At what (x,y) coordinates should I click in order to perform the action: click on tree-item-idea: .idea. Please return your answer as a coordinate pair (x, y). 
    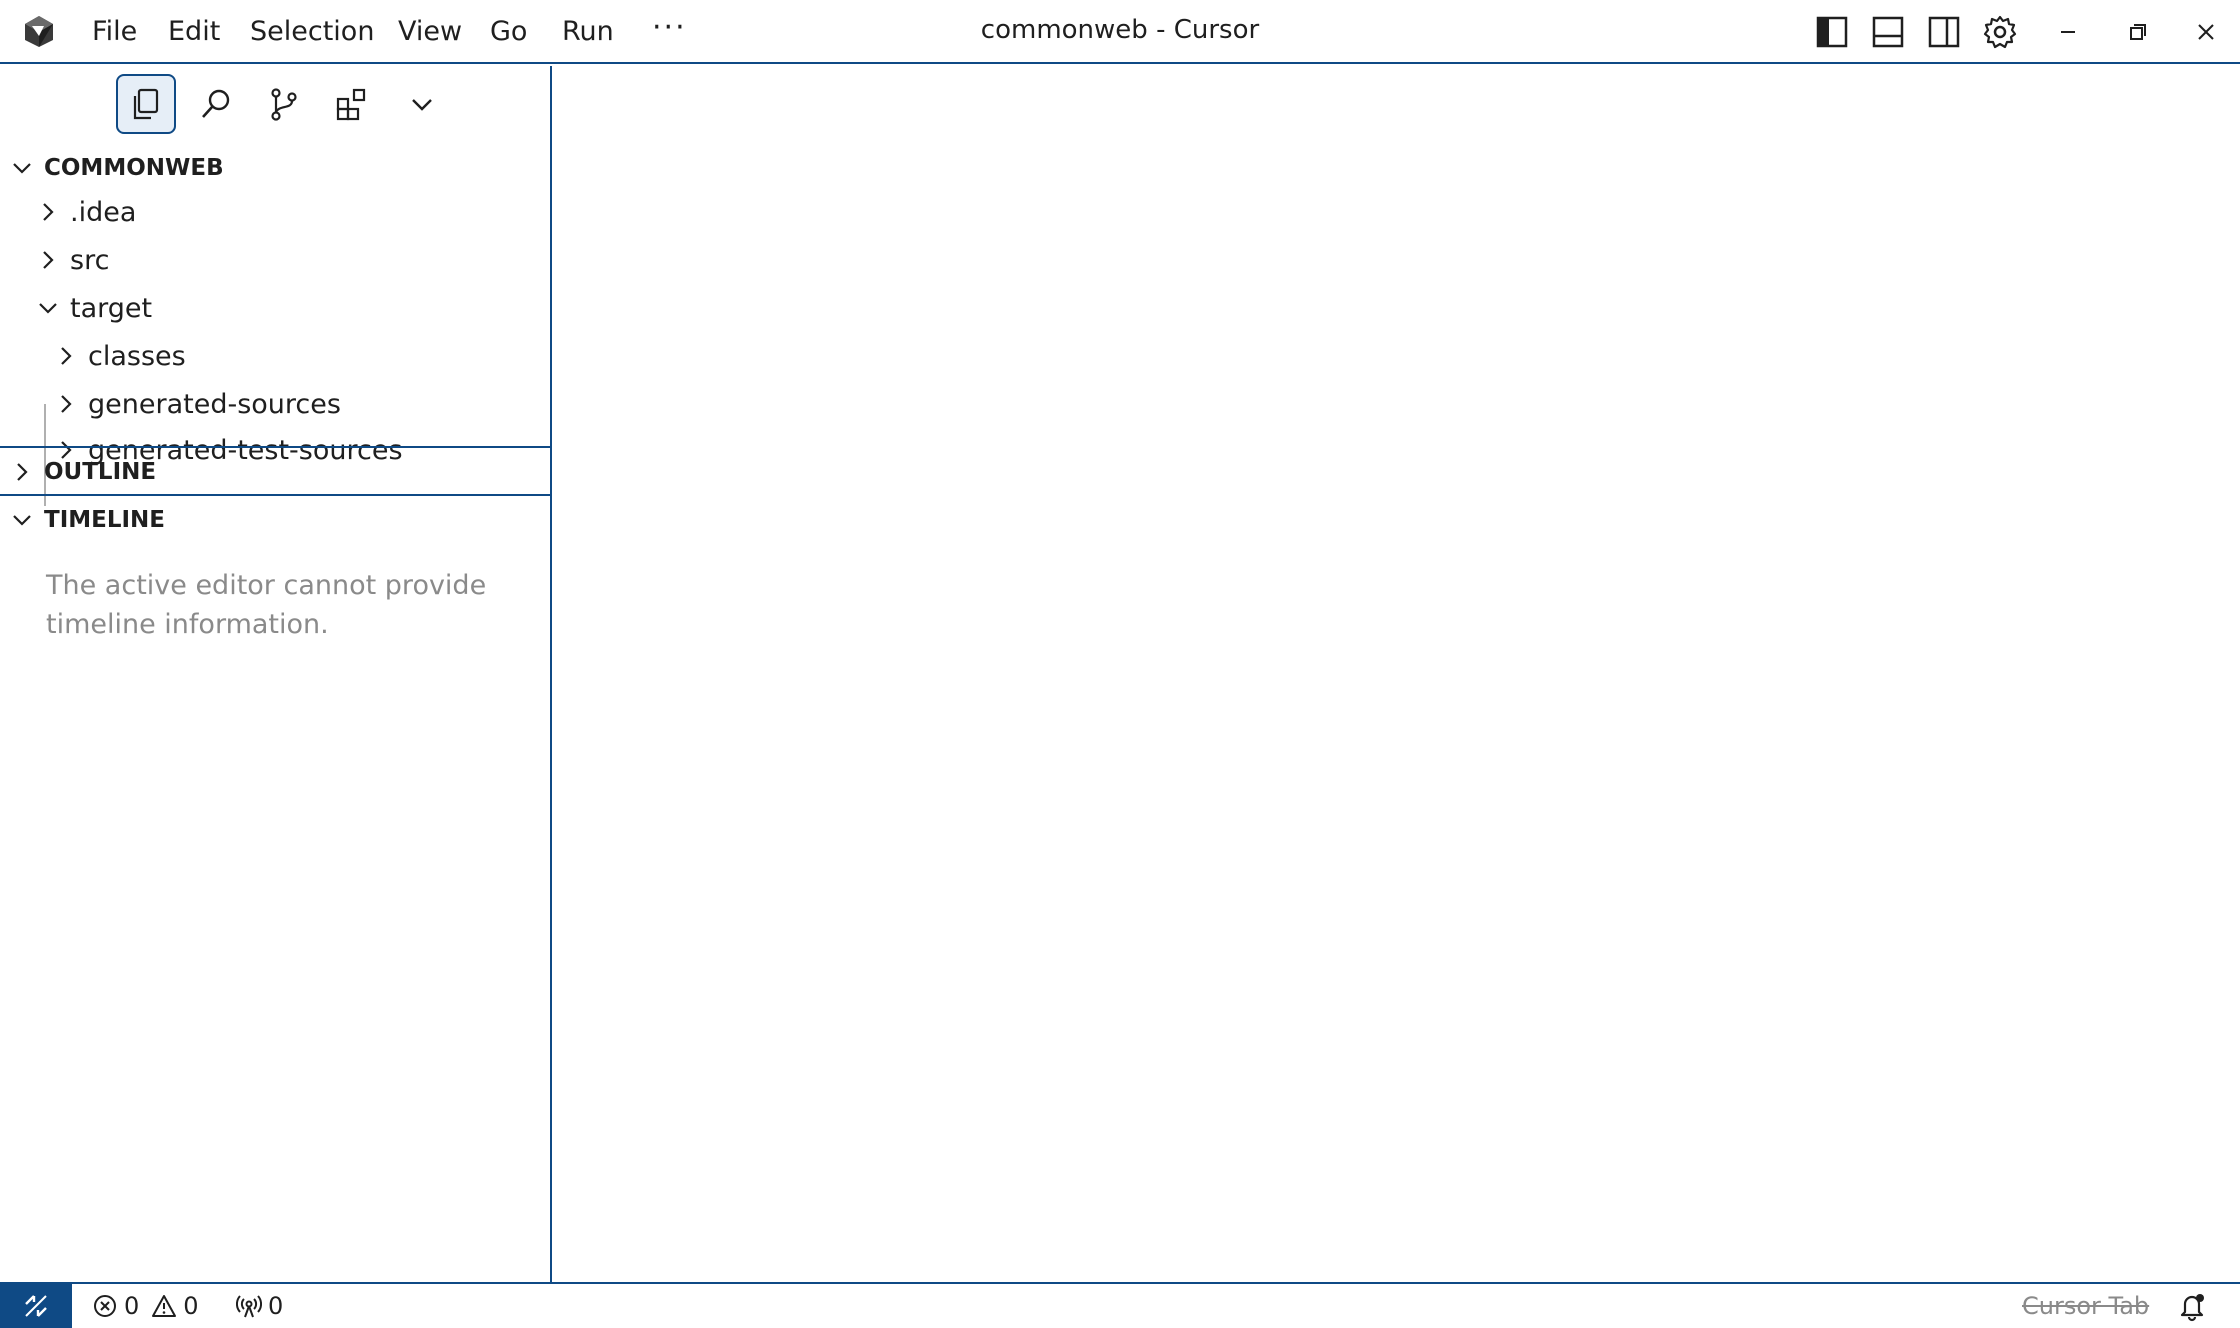
    Looking at the image, I should click on (275, 212).